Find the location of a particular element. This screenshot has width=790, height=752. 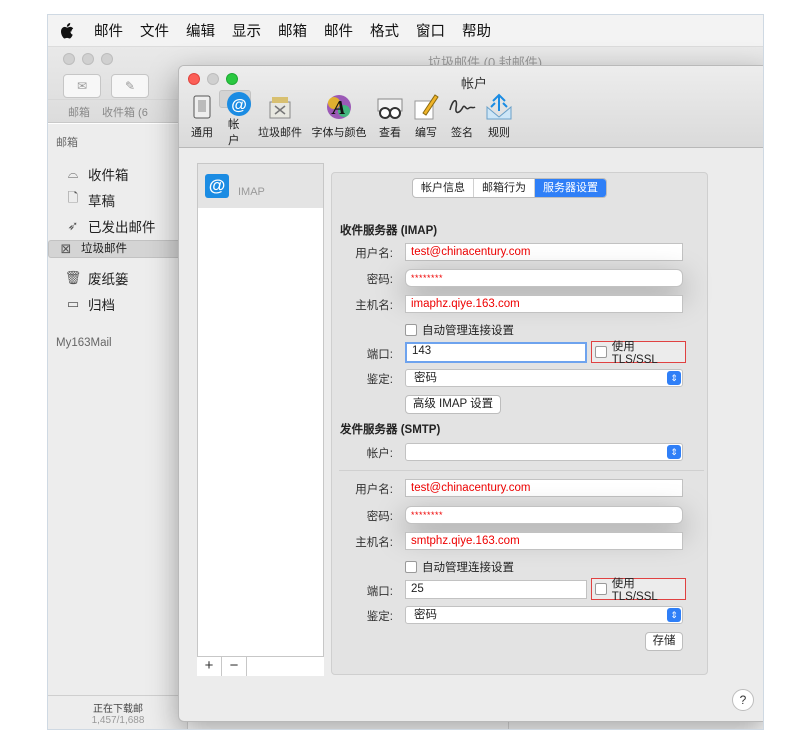

favorites-inbox: 收件箱 (6 is located at coordinates (125, 112).